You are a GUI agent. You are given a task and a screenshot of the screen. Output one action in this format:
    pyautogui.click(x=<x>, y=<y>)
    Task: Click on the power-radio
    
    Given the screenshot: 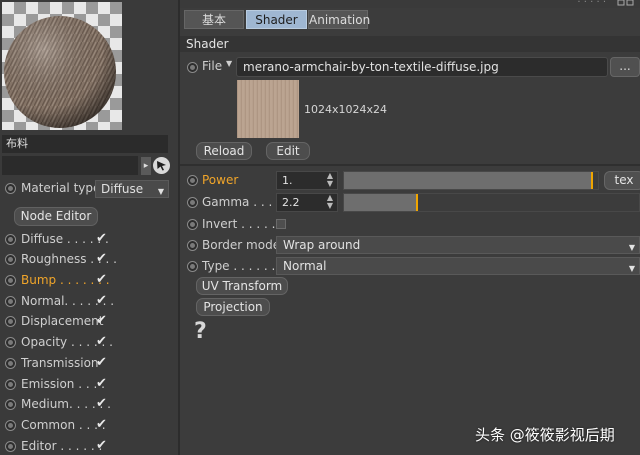 What is the action you would take?
    pyautogui.click(x=192, y=180)
    